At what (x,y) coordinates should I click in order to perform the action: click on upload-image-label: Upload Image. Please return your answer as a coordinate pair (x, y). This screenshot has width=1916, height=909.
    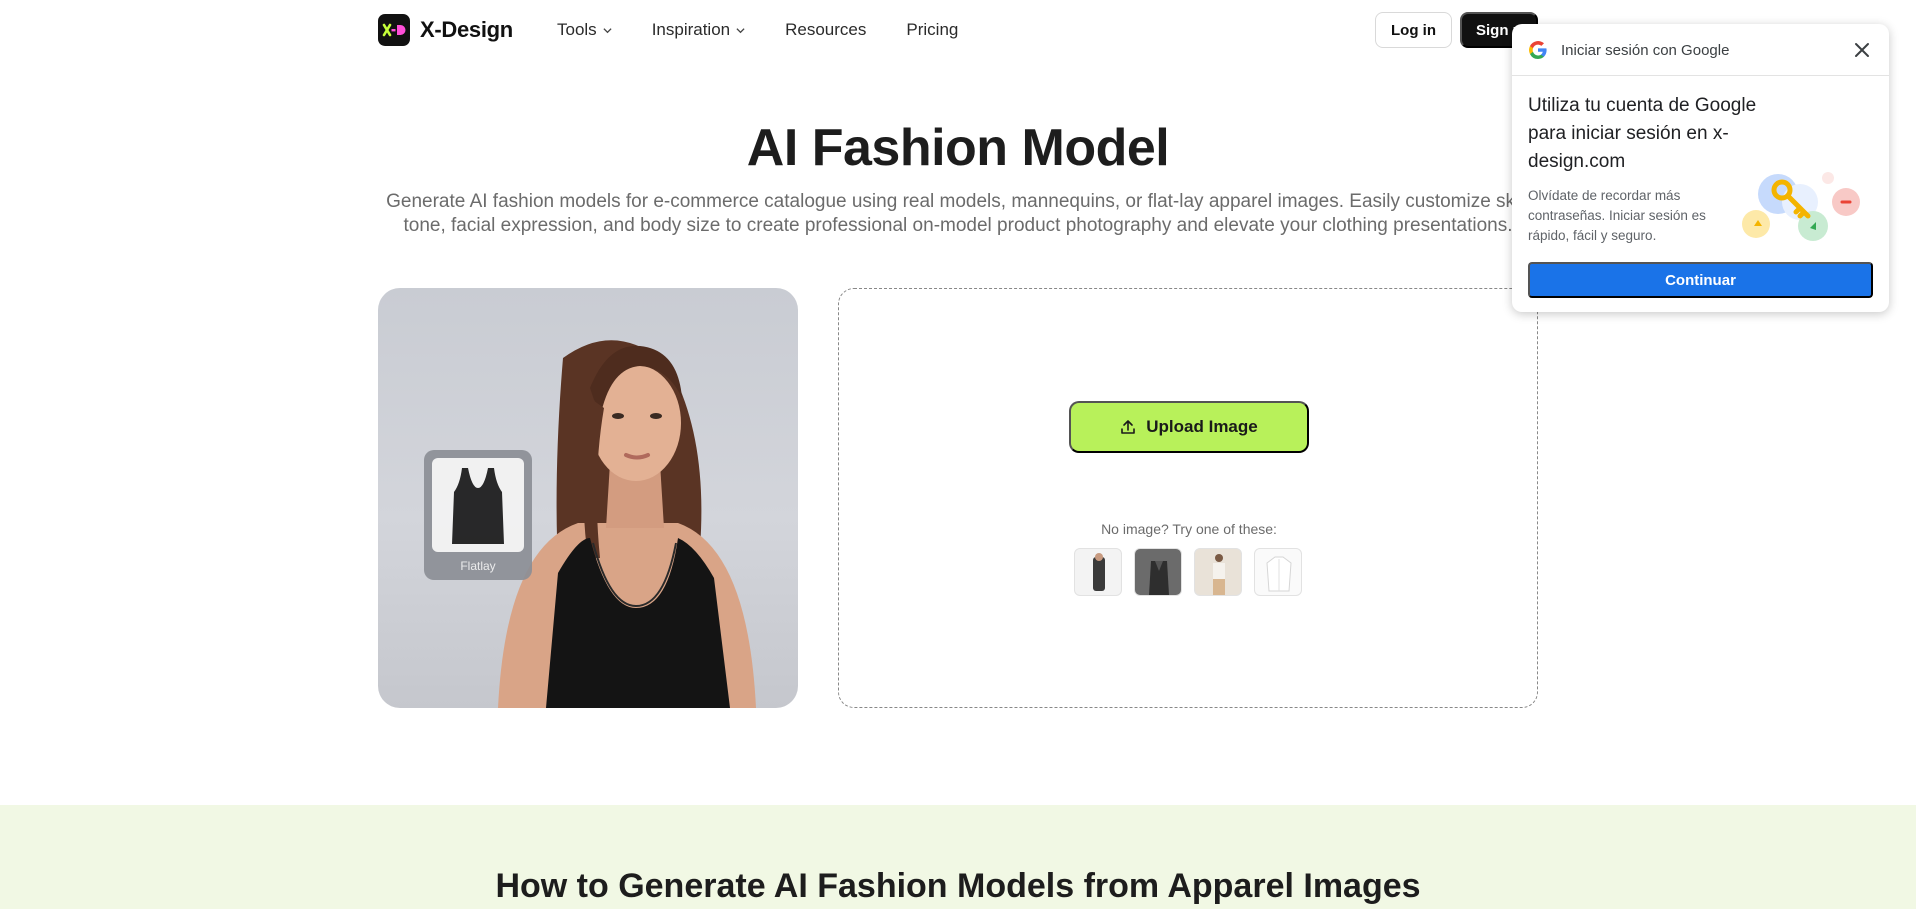
    Looking at the image, I should click on (1202, 426).